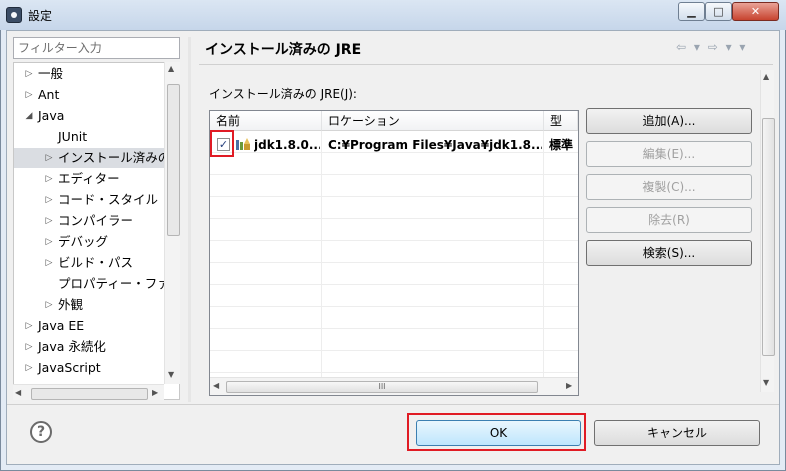 This screenshot has width=786, height=471. I want to click on tree-item: ▷ JavaScript, so click(90, 368).